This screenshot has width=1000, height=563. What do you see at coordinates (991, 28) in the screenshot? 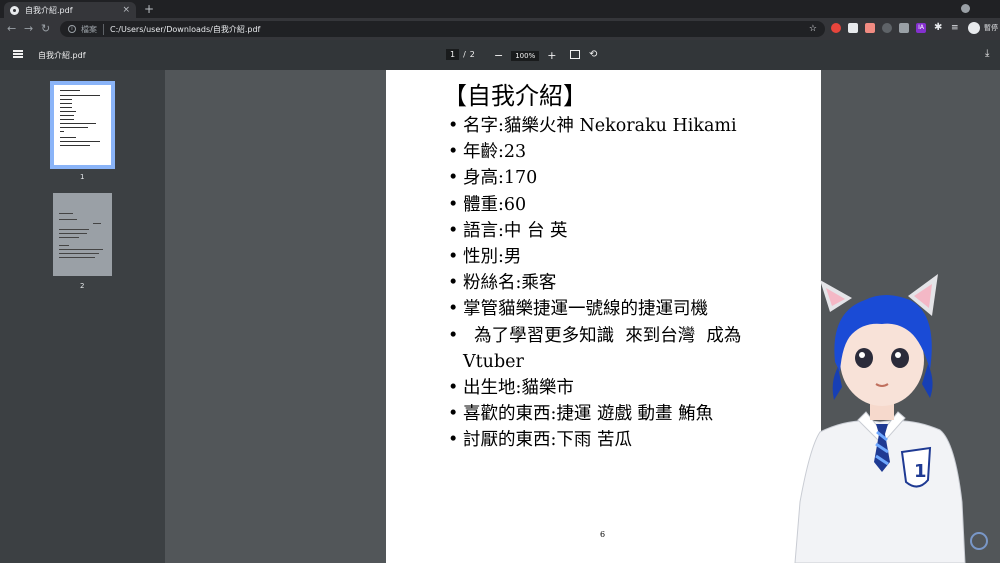
I see `profile-status: 暫停` at bounding box center [991, 28].